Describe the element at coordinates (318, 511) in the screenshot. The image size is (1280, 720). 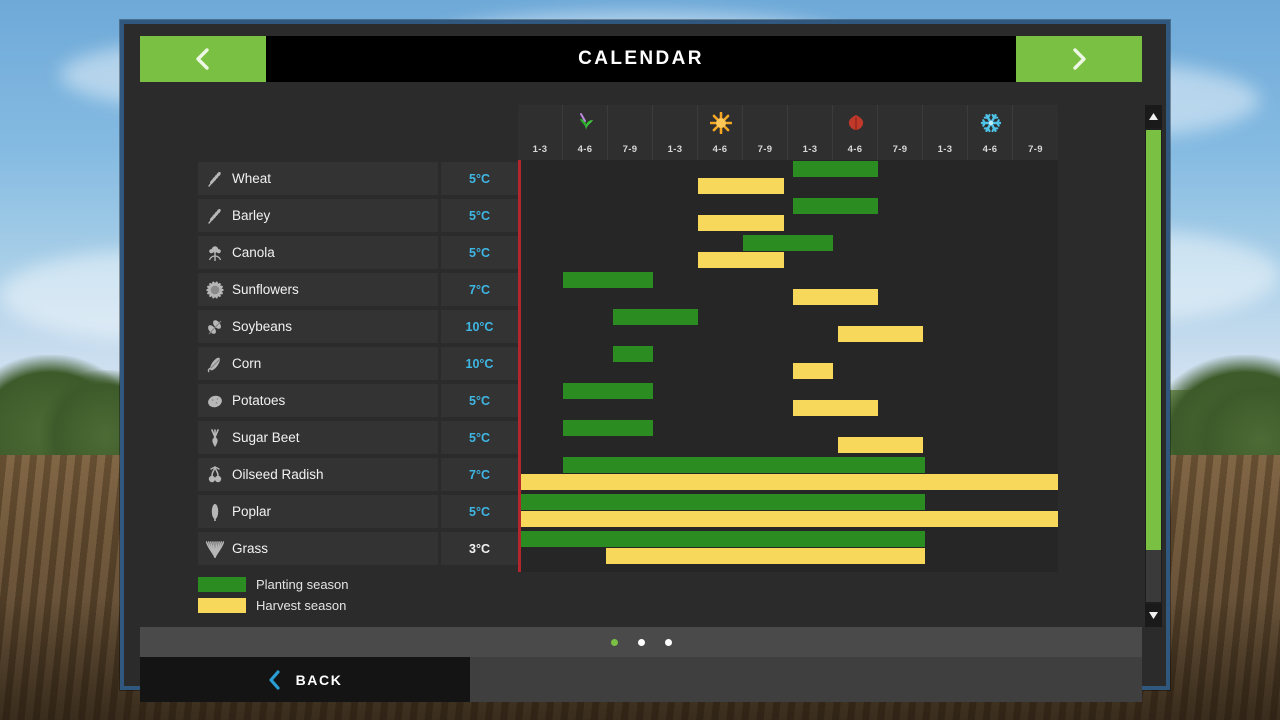
I see `crop-name-cell: Poplar` at that location.